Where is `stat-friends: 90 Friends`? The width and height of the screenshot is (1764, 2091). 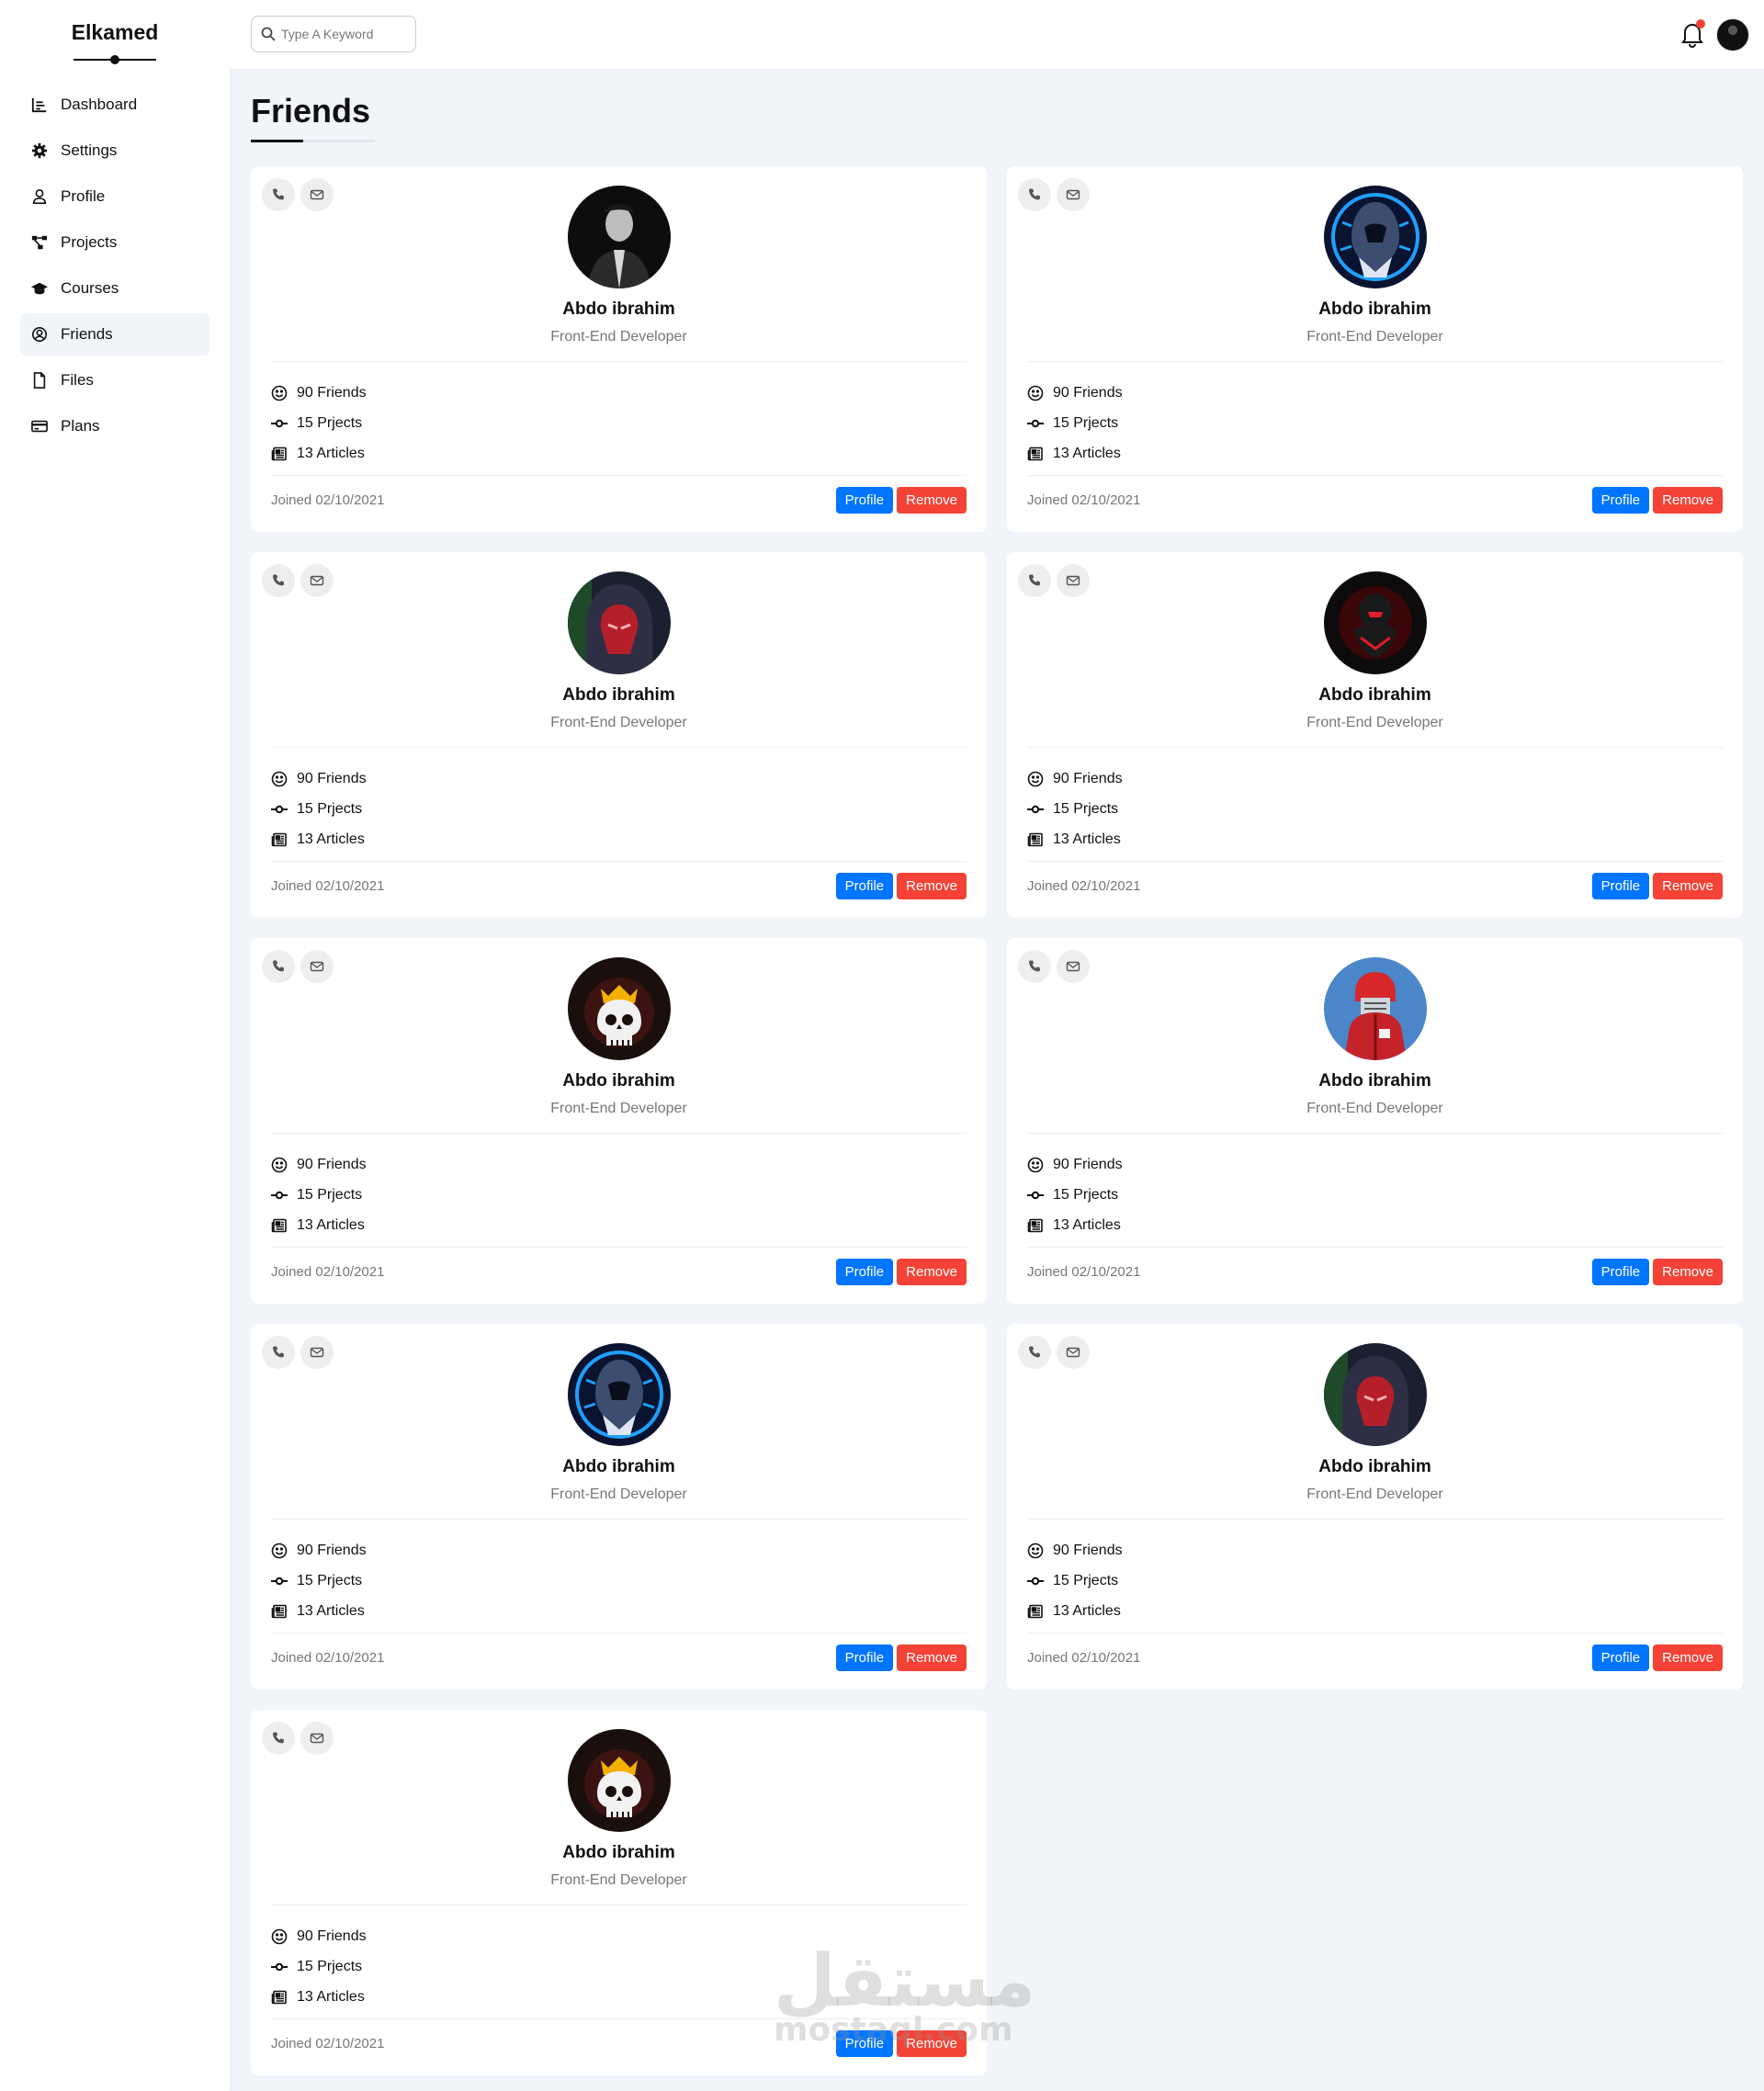
stat-friends: 90 Friends is located at coordinates (1075, 1550).